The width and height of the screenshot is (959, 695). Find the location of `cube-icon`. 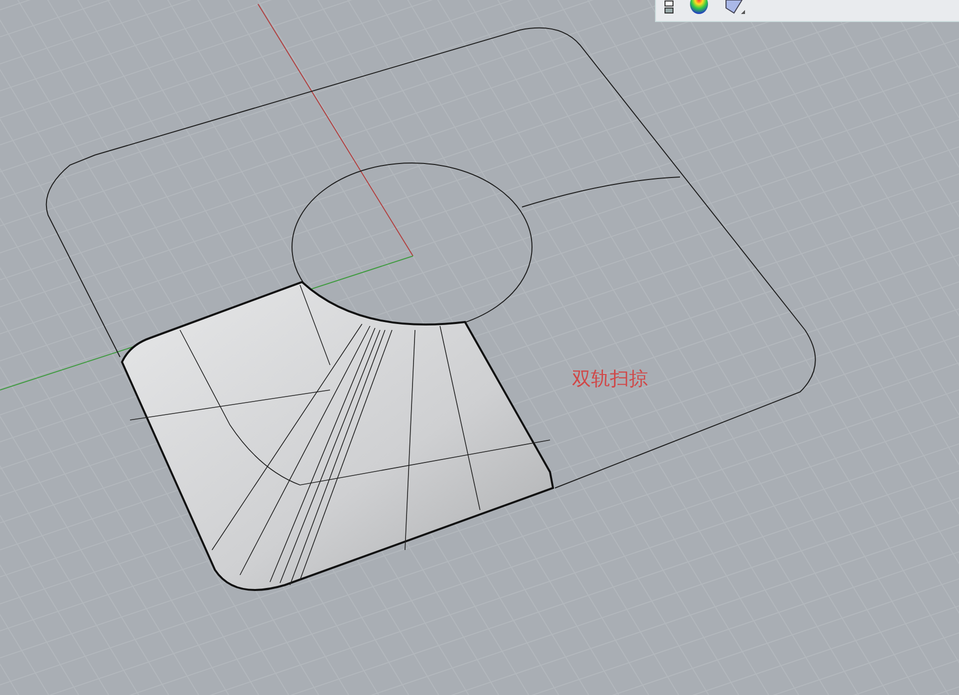

cube-icon is located at coordinates (735, 8).